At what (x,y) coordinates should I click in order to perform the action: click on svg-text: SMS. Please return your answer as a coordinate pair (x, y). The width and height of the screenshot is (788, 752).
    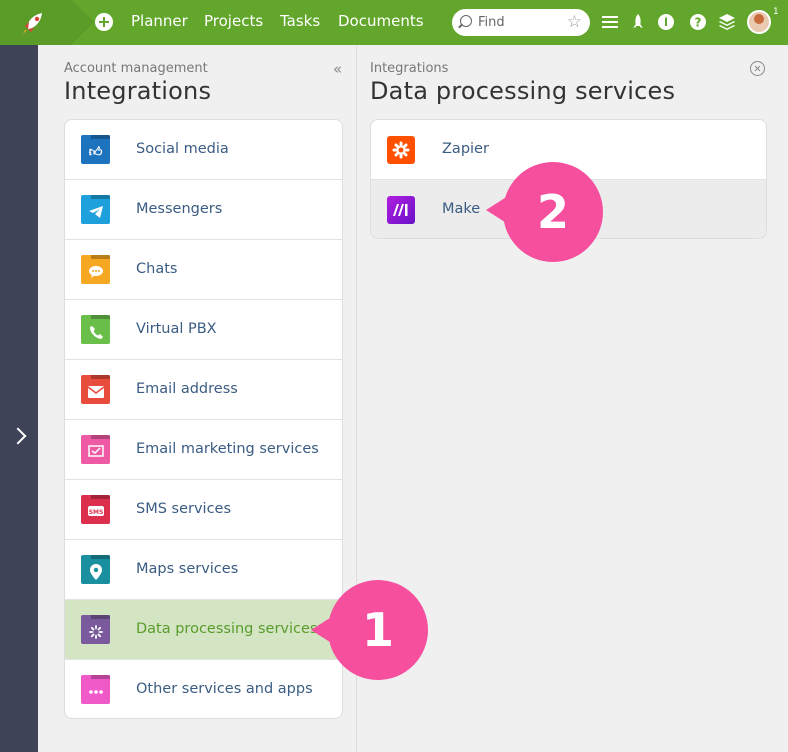
    Looking at the image, I should click on (96, 512).